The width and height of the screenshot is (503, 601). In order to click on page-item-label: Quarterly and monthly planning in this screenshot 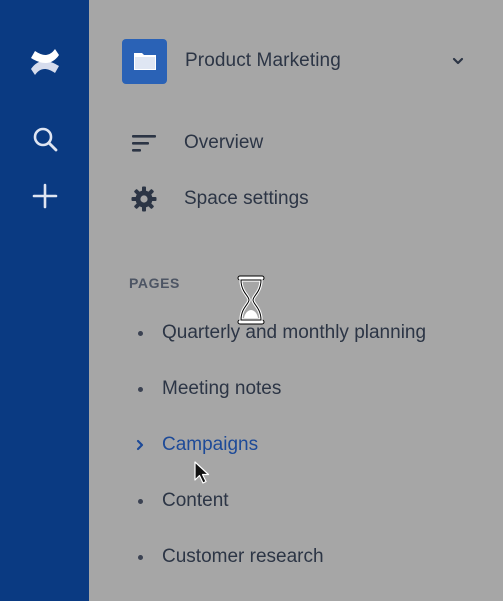, I will do `click(294, 332)`.